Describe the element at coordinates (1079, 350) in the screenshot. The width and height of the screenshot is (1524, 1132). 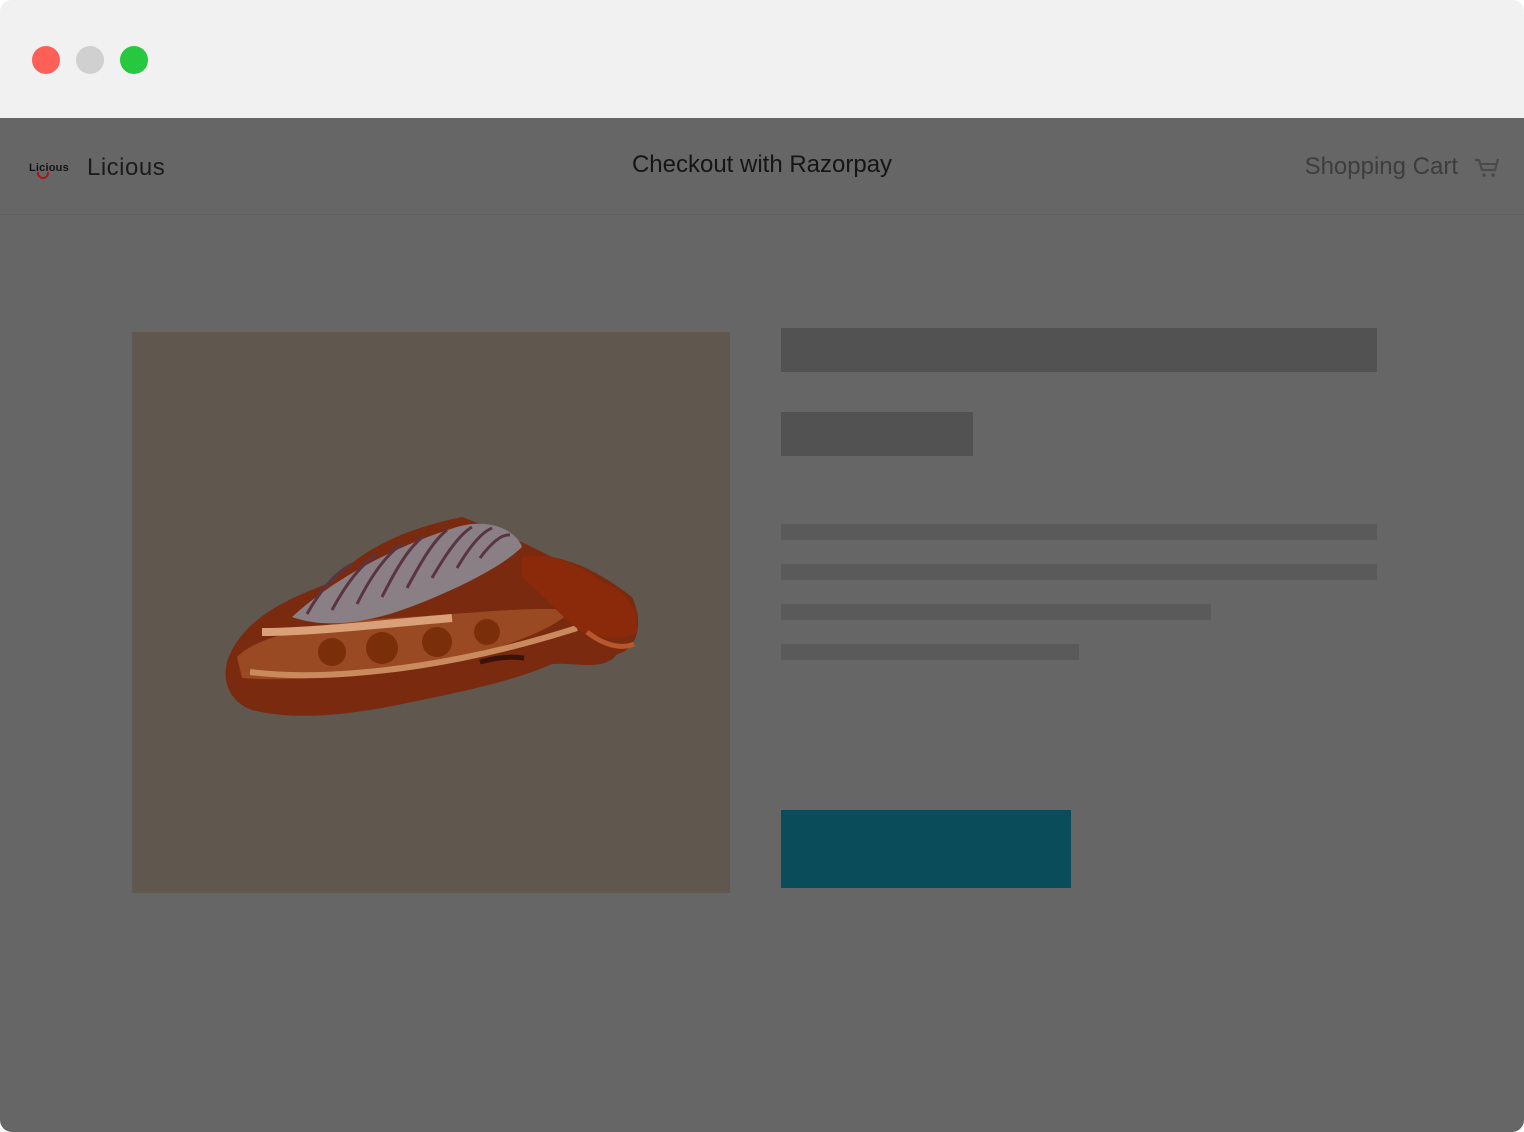
I see `product-title-placeholder` at that location.